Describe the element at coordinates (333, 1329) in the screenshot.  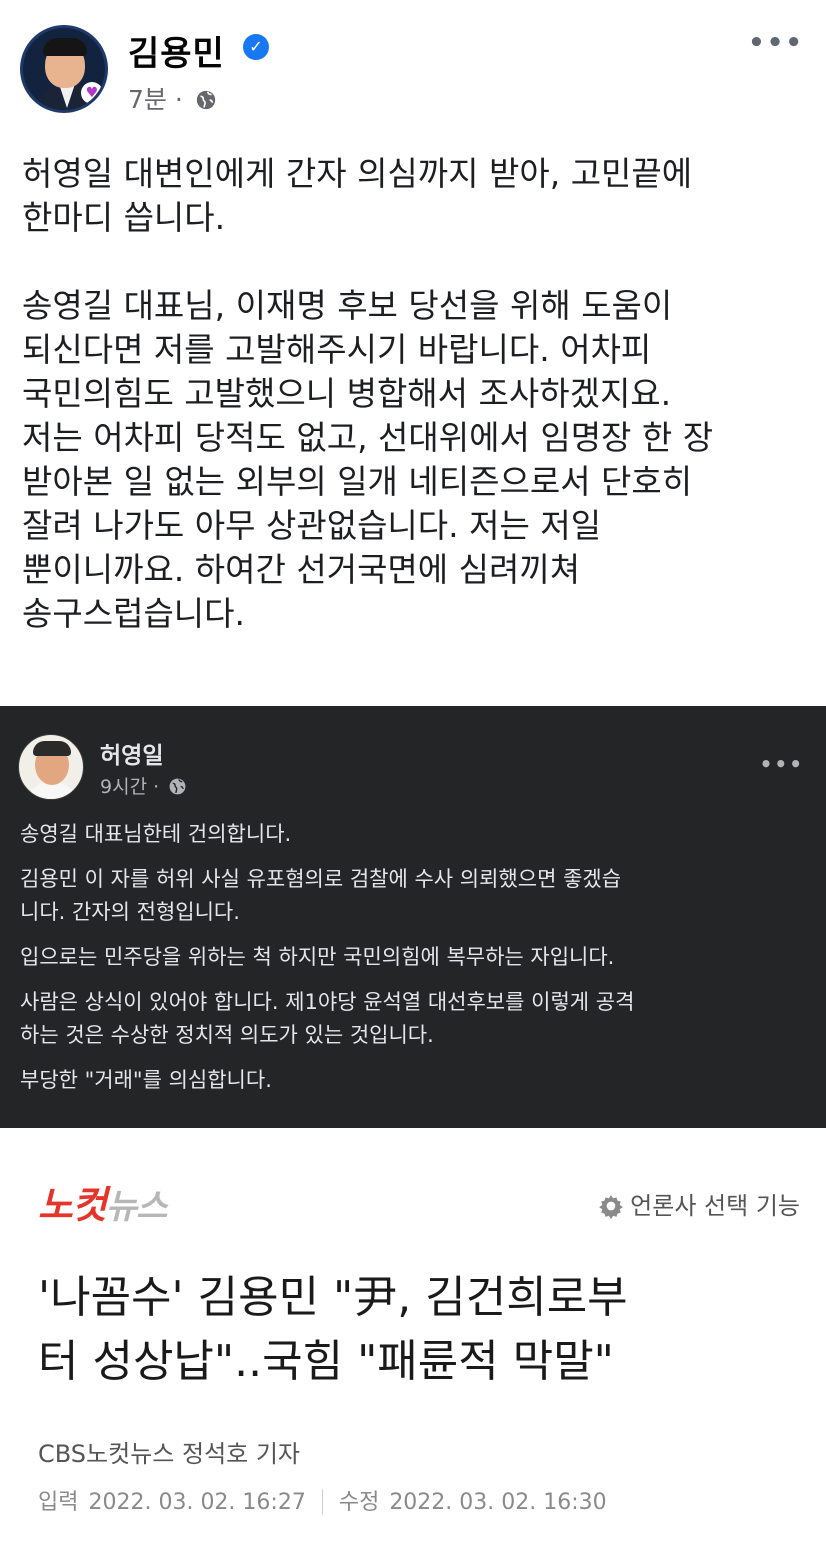
I see `news-headline: '나꼼수' 김용민 "尹, 김건희로부 터 성상납"..국힘 "패륜적 막말"` at that location.